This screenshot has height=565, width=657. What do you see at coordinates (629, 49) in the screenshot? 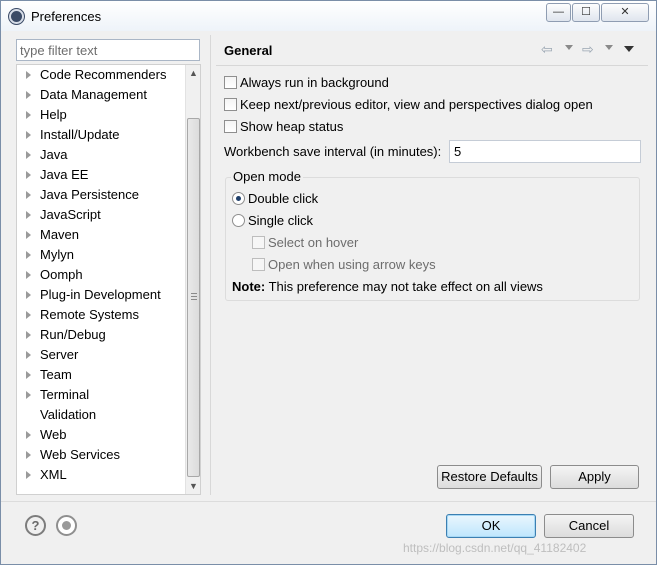
I see `view-menu-icon` at bounding box center [629, 49].